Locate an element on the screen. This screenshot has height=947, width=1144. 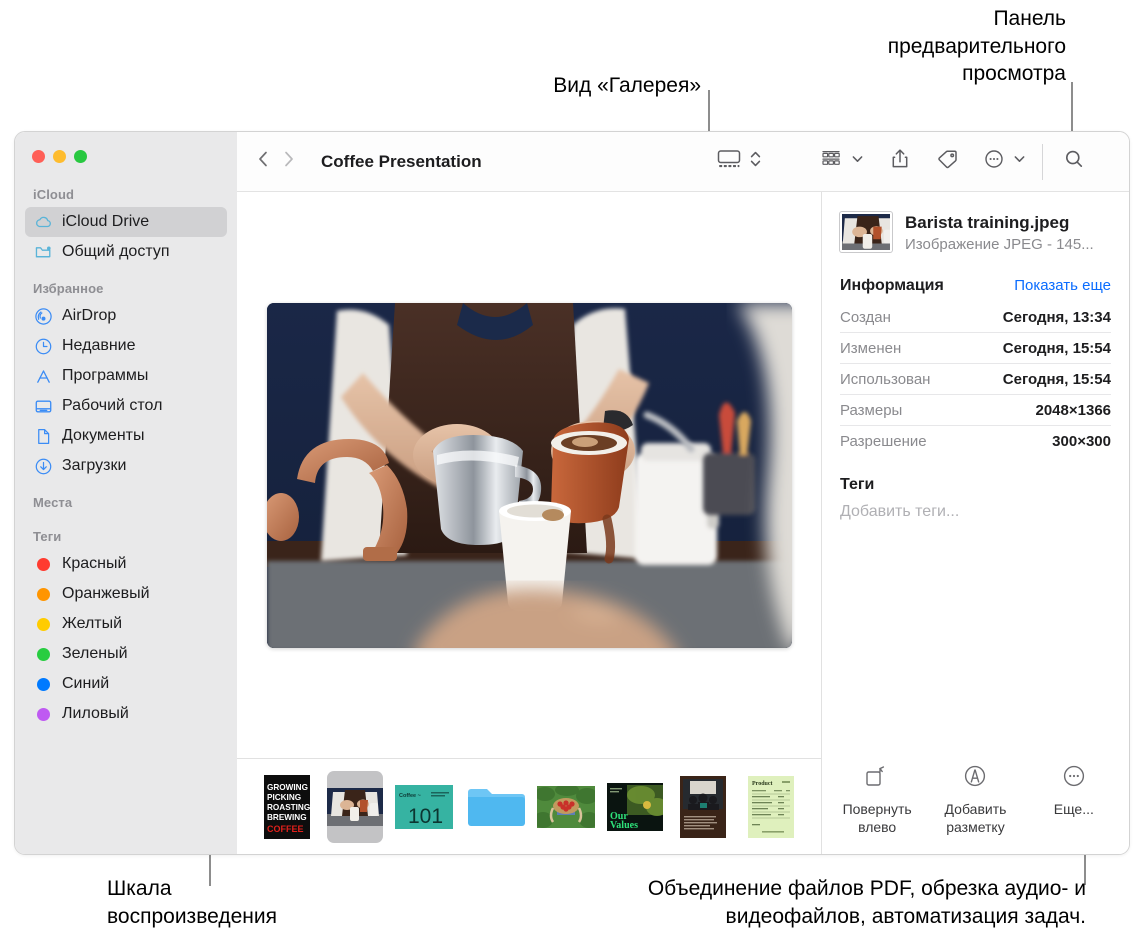
filmstrip-item-coffee-poster: GROWING PICKING ROASTING BREWING COFFEE is located at coordinates (287, 807).